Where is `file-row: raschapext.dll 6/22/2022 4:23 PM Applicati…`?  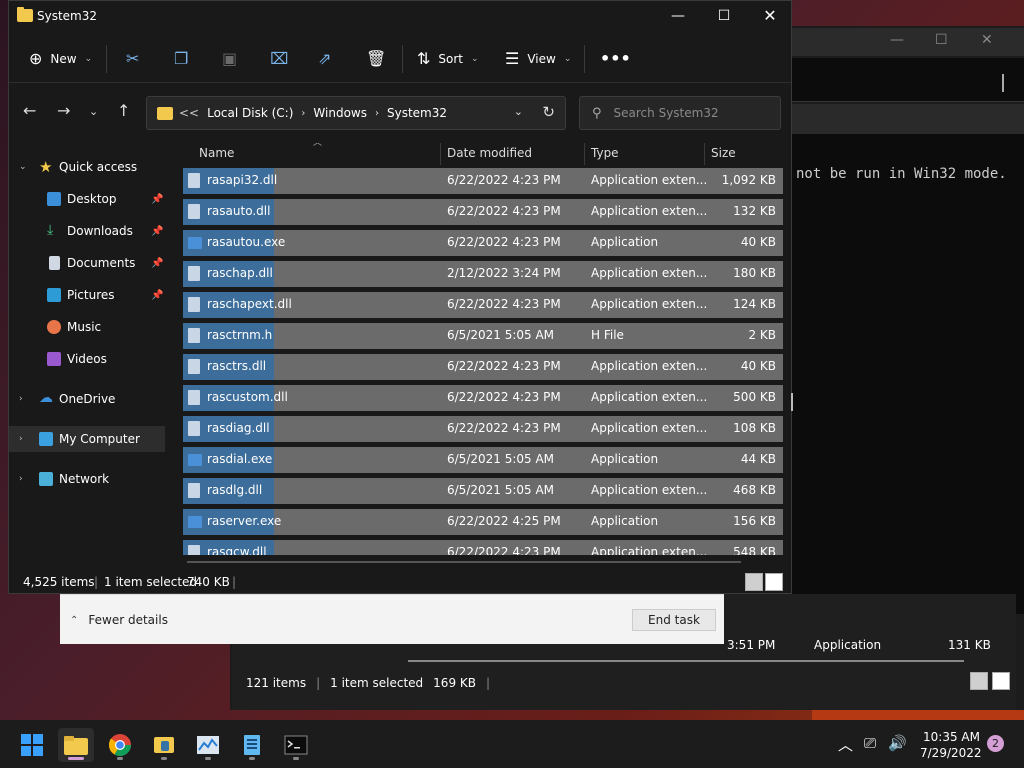 file-row: raschapext.dll 6/22/2022 4:23 PM Applicati… is located at coordinates (483, 305).